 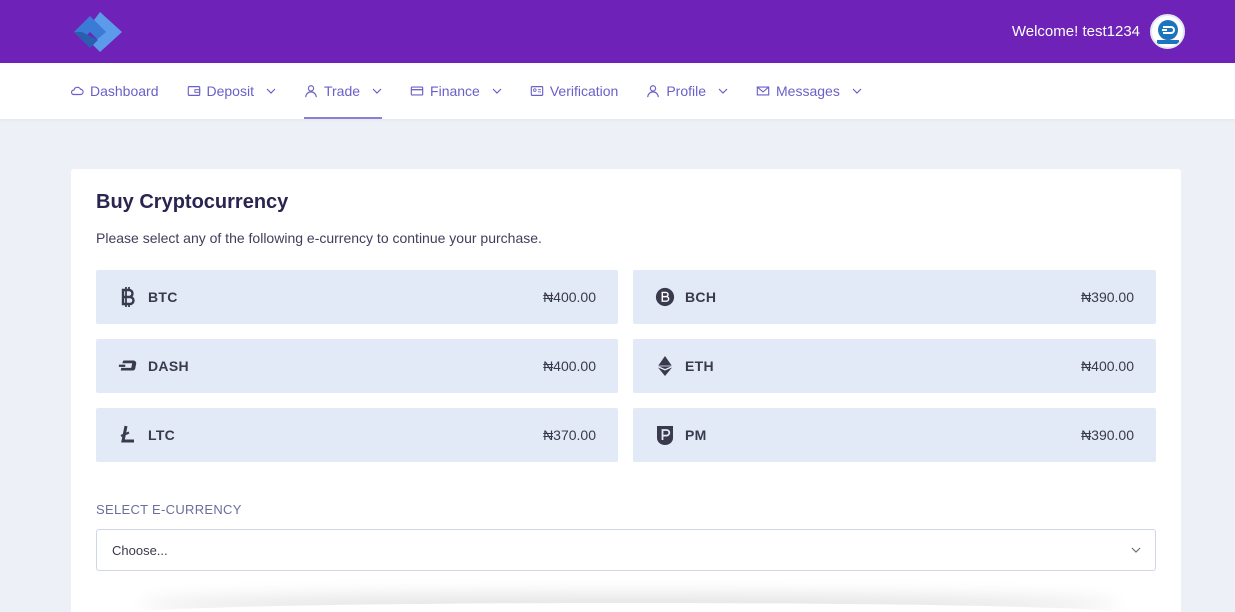 I want to click on litecoin-icon, so click(x=128, y=435).